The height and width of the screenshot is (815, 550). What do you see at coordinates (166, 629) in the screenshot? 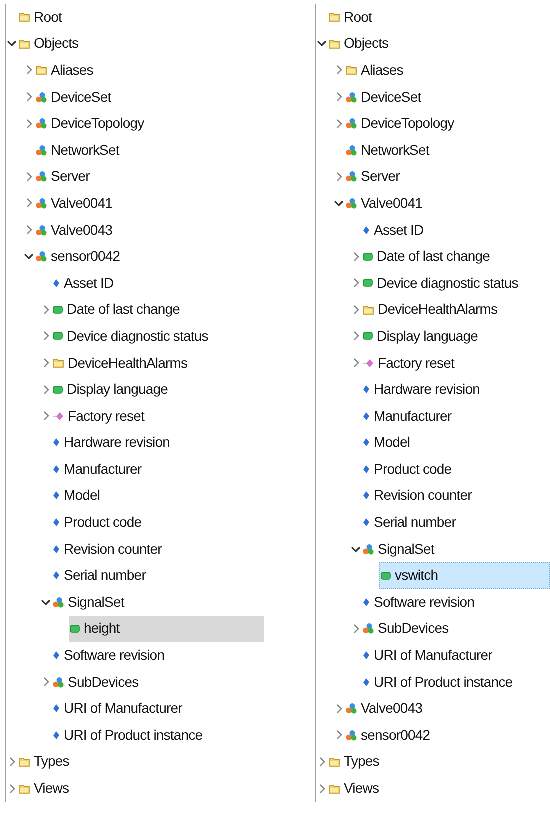
I see `tree-item: height` at bounding box center [166, 629].